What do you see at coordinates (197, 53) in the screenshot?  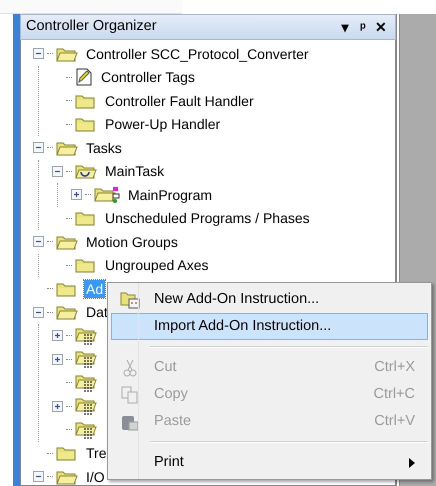 I see `tree-item: Controller SCC_Protocol_Converter` at bounding box center [197, 53].